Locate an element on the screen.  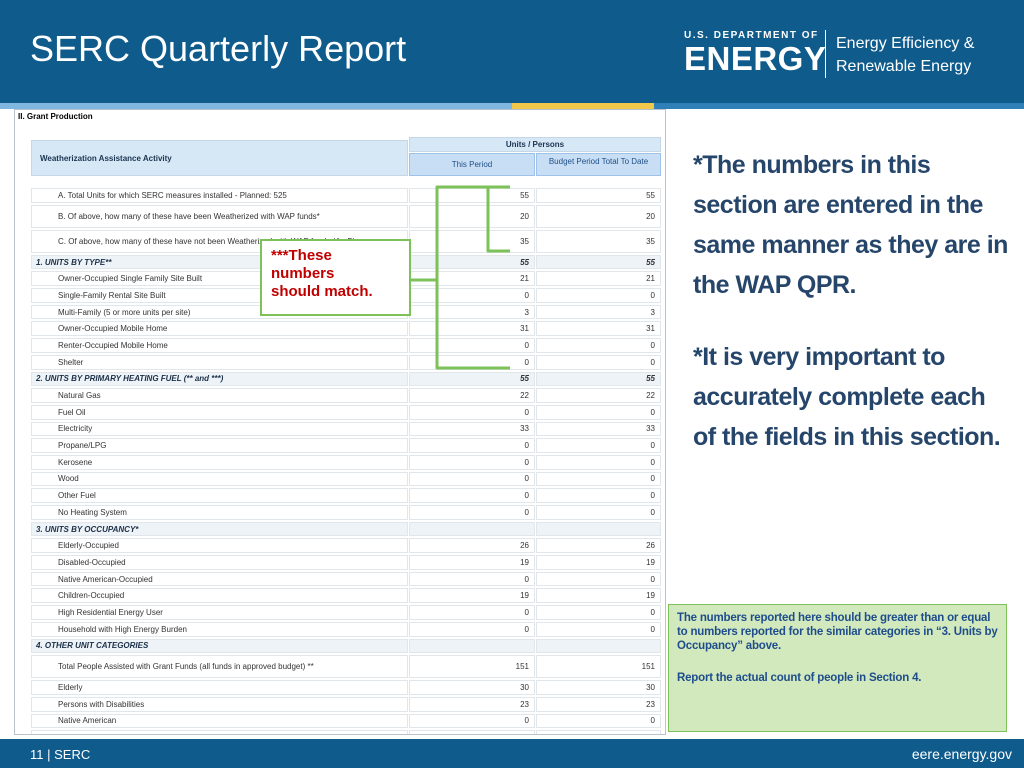
callout-text: ***These numbers should match. is located at coordinates (322, 274).